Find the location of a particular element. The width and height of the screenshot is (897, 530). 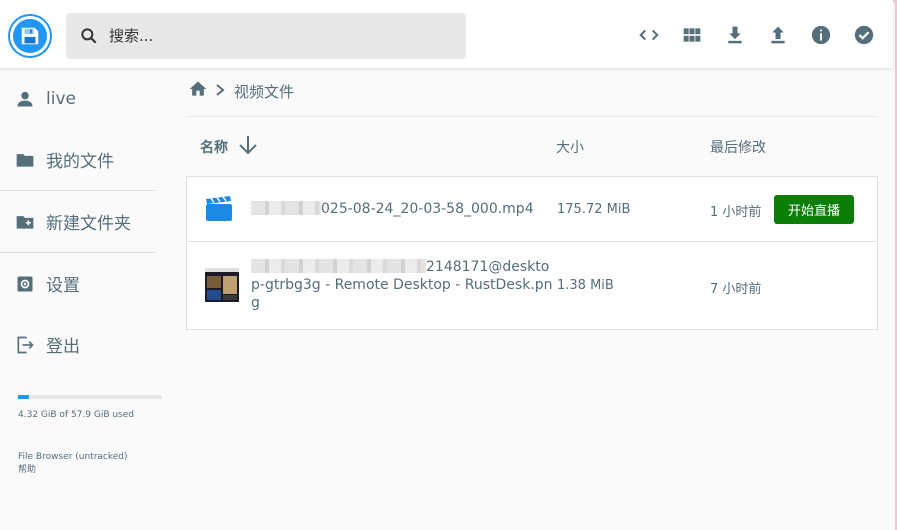

grid-view-icon is located at coordinates (692, 35).